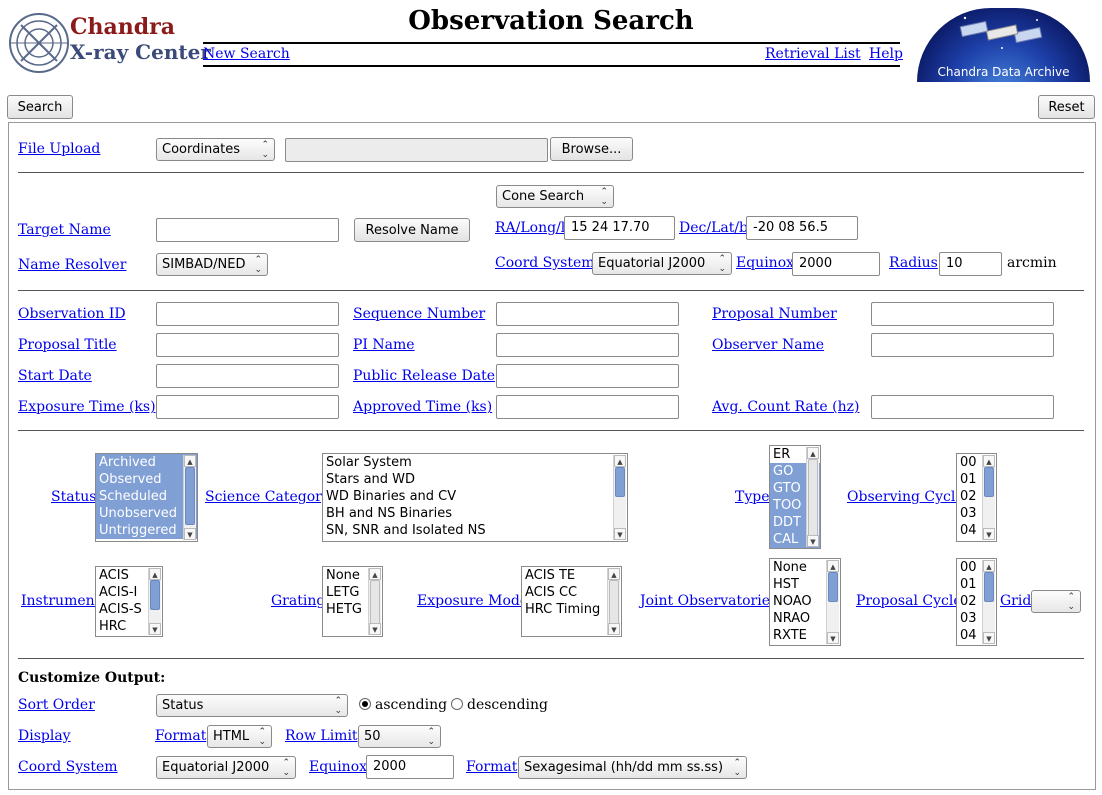 The width and height of the screenshot is (1102, 795). What do you see at coordinates (886, 54) in the screenshot?
I see `help-link: Help` at bounding box center [886, 54].